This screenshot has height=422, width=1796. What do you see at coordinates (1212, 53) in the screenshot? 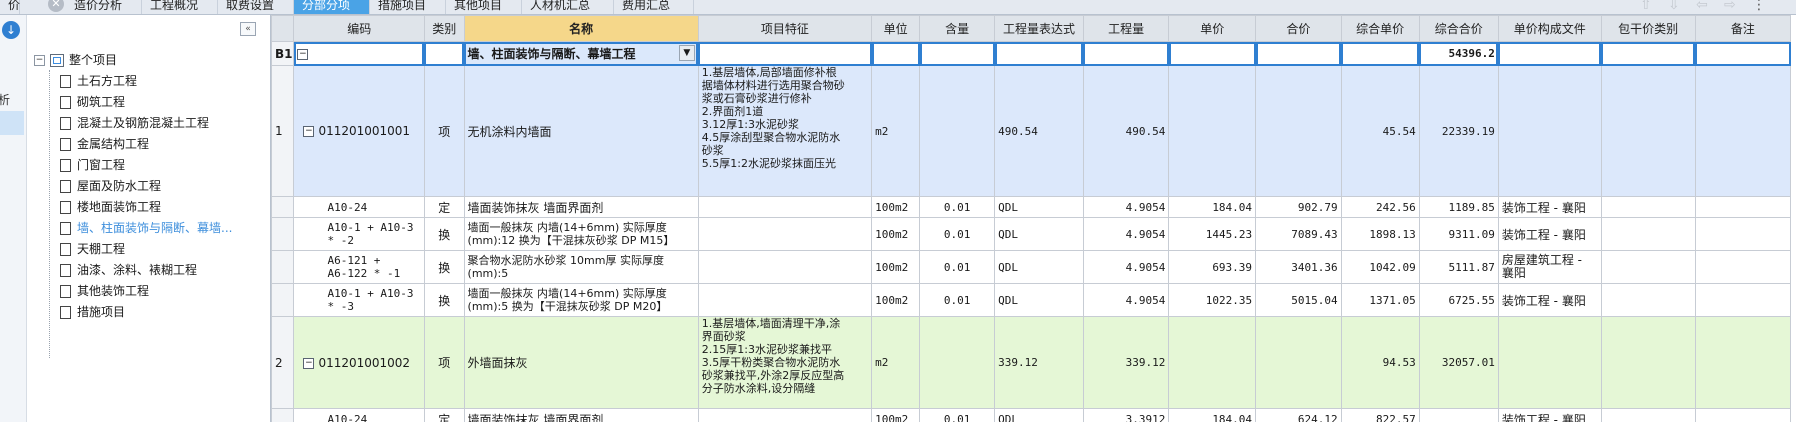
I see `price-cell` at bounding box center [1212, 53].